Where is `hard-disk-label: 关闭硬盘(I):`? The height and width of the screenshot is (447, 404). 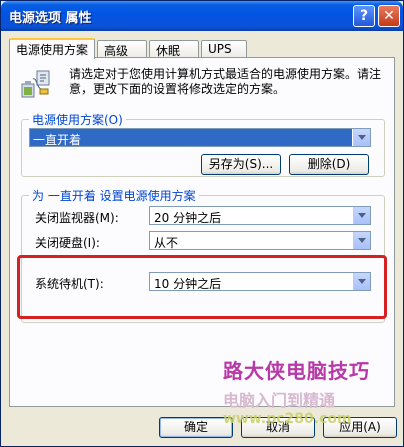
hard-disk-label: 关闭硬盘(I): is located at coordinates (67, 243).